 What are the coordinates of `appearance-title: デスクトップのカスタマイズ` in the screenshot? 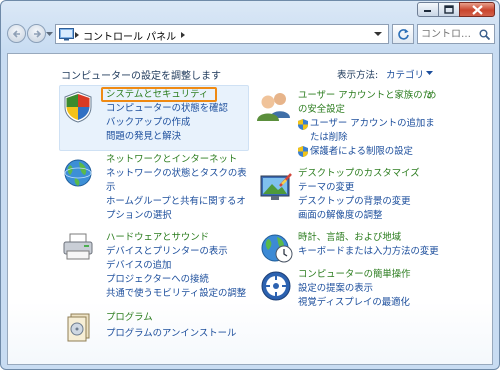 It's located at (359, 173).